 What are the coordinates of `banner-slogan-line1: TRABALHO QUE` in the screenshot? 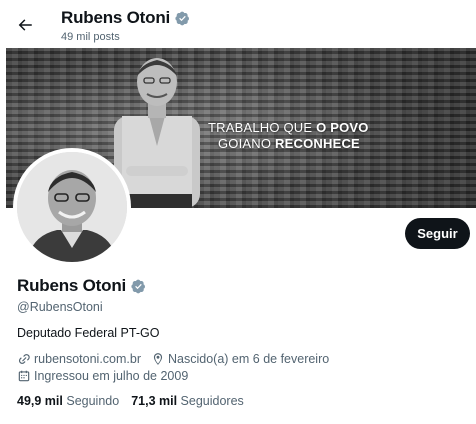 It's located at (262, 127).